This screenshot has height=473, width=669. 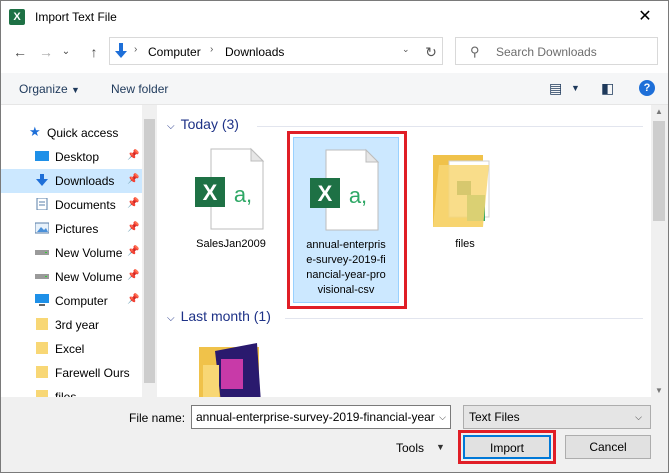 I want to click on sidebar-item-label: 3rd year, so click(x=77, y=325).